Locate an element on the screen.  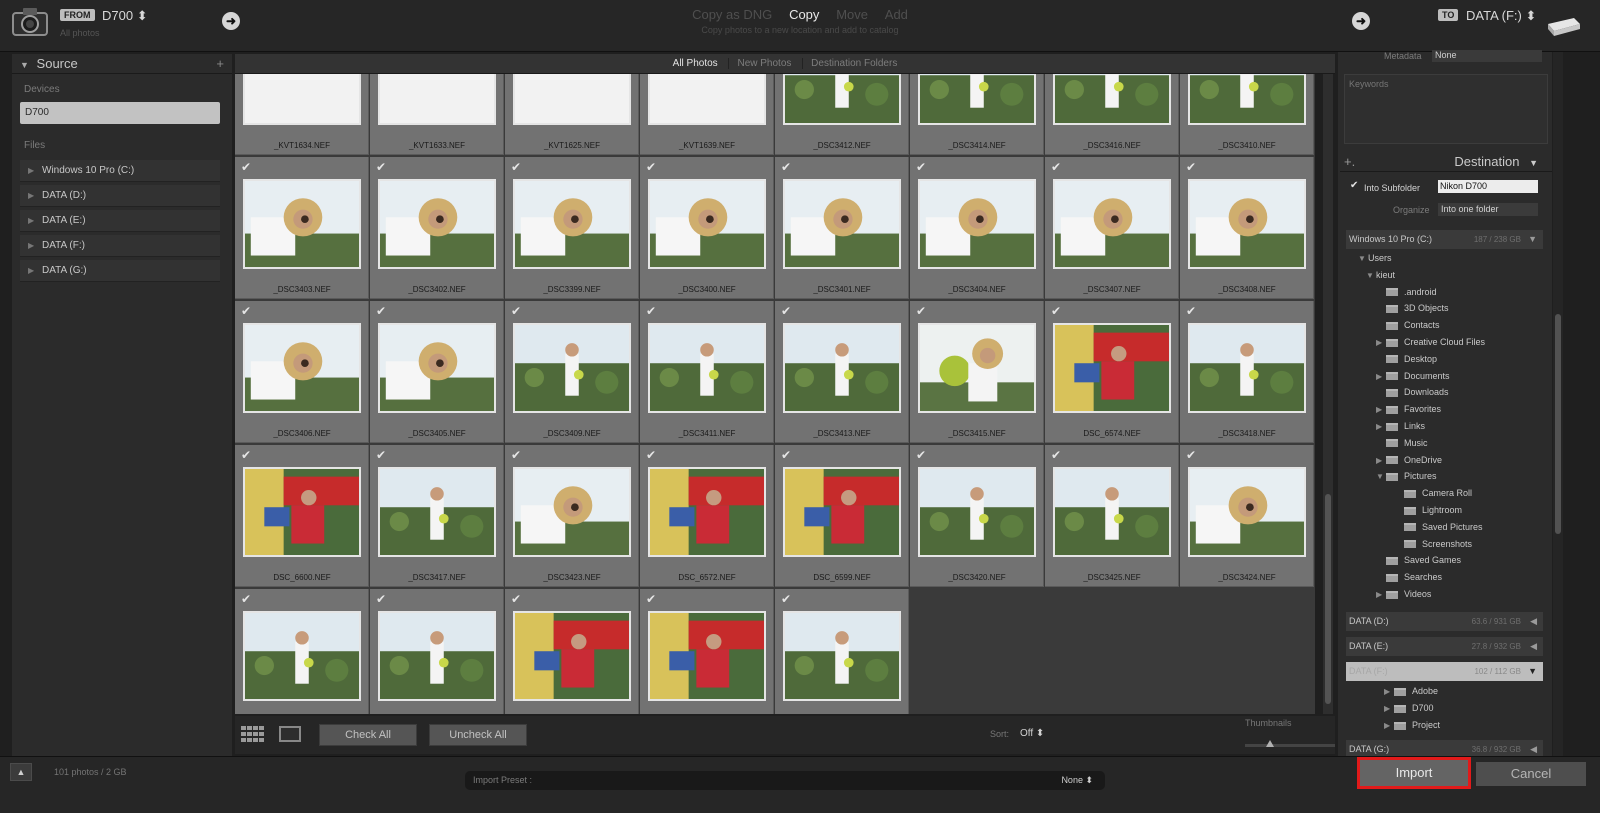
folder-item: Downloads is located at coordinates (1412, 392).